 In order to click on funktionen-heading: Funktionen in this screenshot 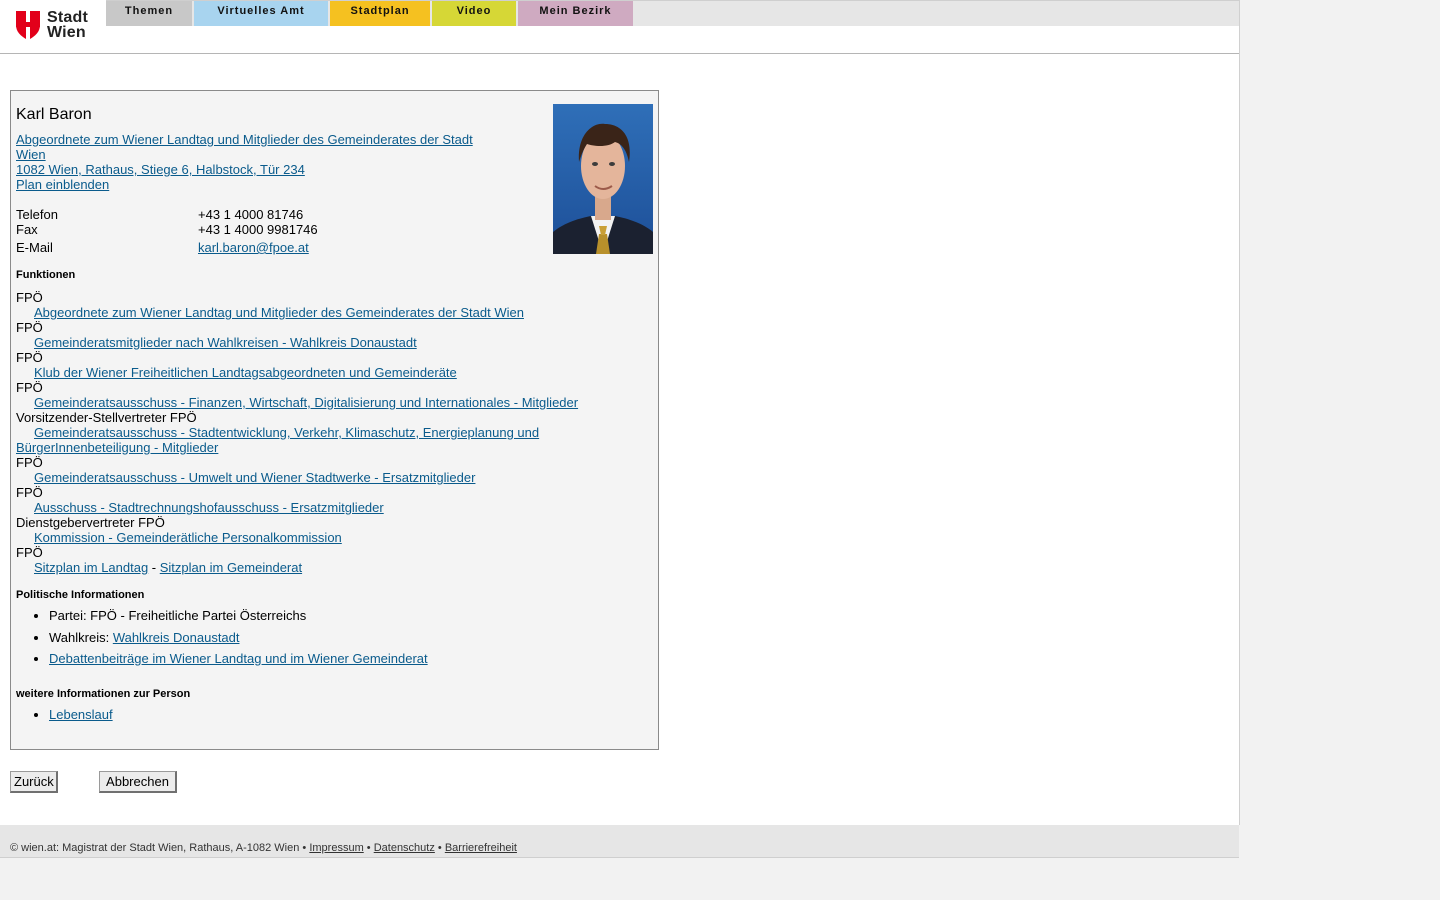, I will do `click(46, 275)`.